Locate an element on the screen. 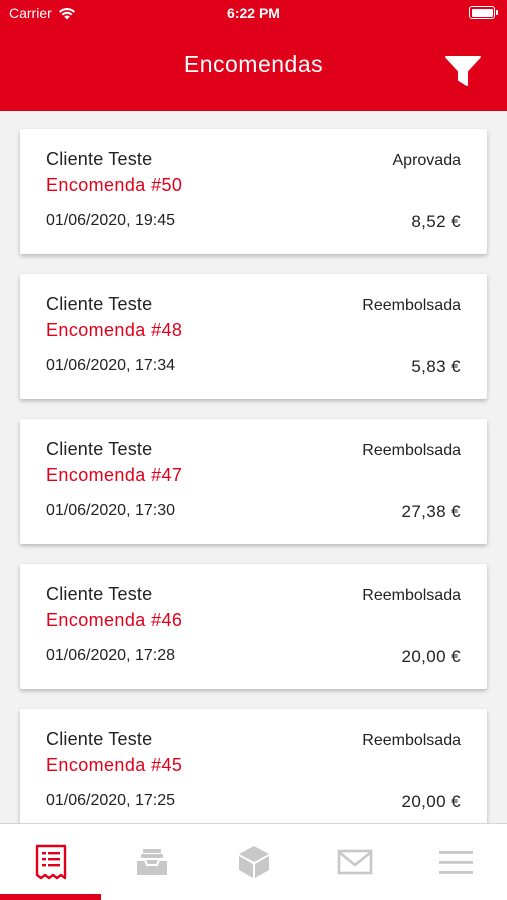  tab-products is located at coordinates (253, 862).